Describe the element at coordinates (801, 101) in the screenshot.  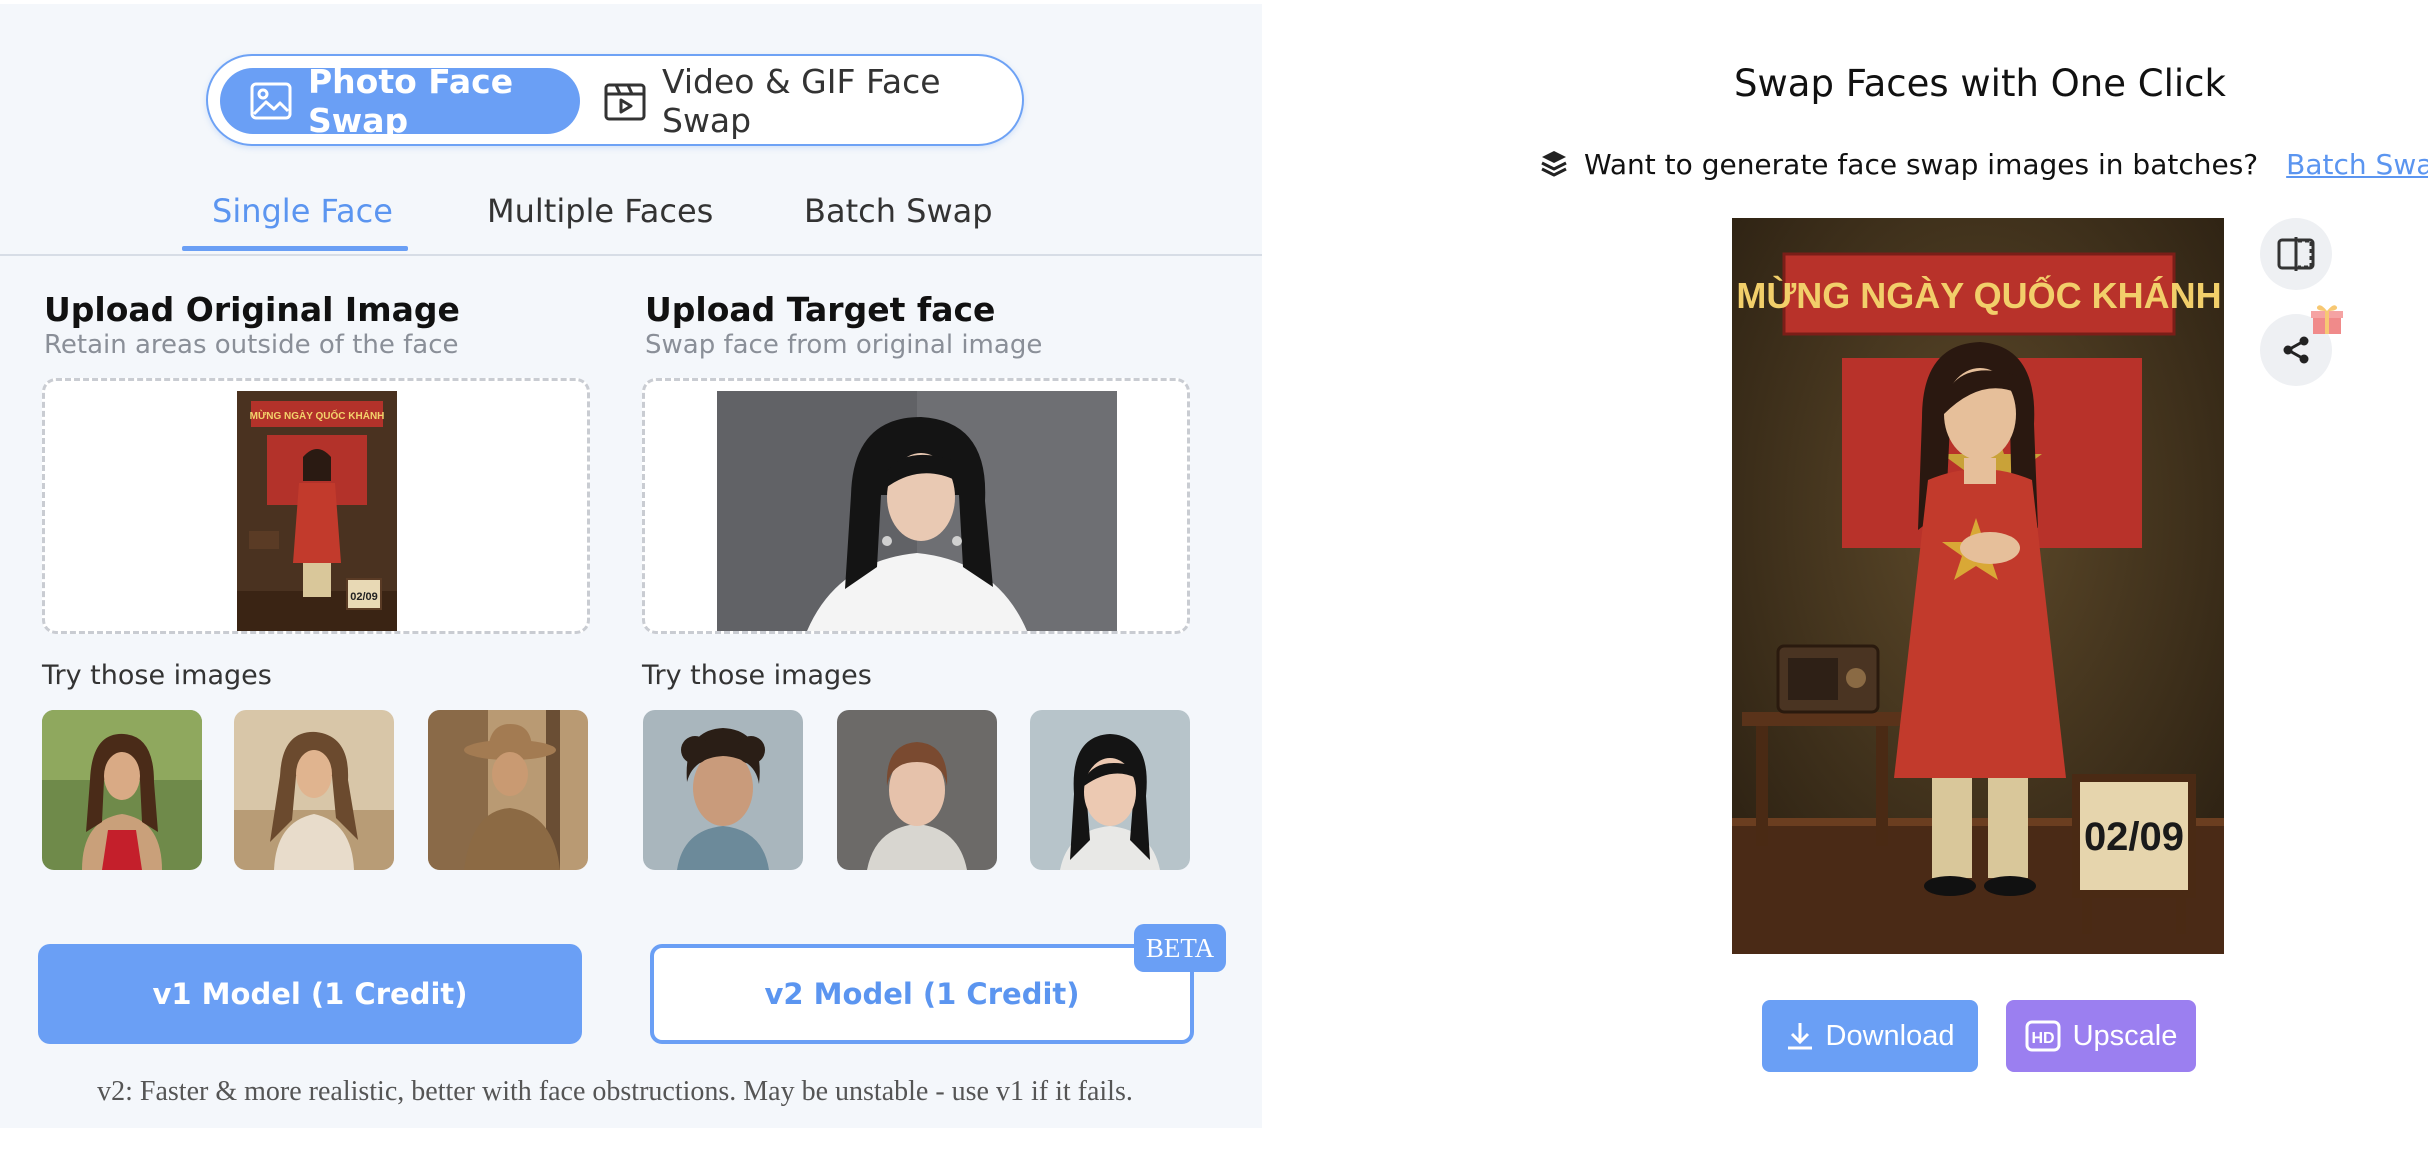
I see `video-gif-face-swap-label: Video & GIF Face Swap` at that location.